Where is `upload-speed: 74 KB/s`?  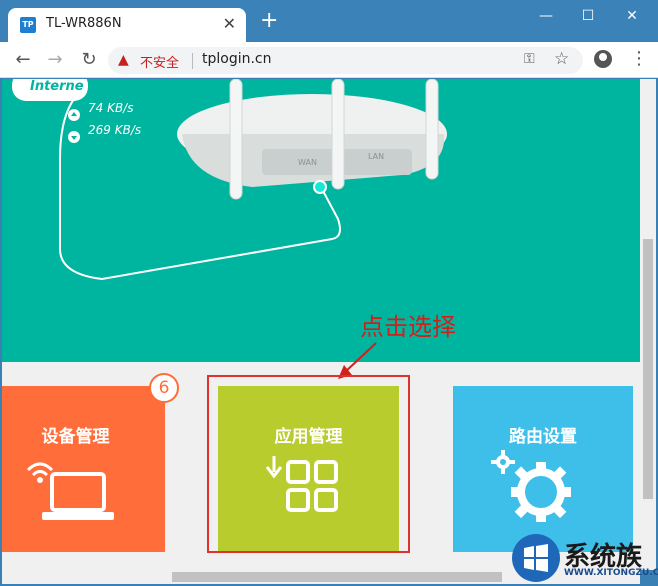
upload-speed: 74 KB/s is located at coordinates (111, 108).